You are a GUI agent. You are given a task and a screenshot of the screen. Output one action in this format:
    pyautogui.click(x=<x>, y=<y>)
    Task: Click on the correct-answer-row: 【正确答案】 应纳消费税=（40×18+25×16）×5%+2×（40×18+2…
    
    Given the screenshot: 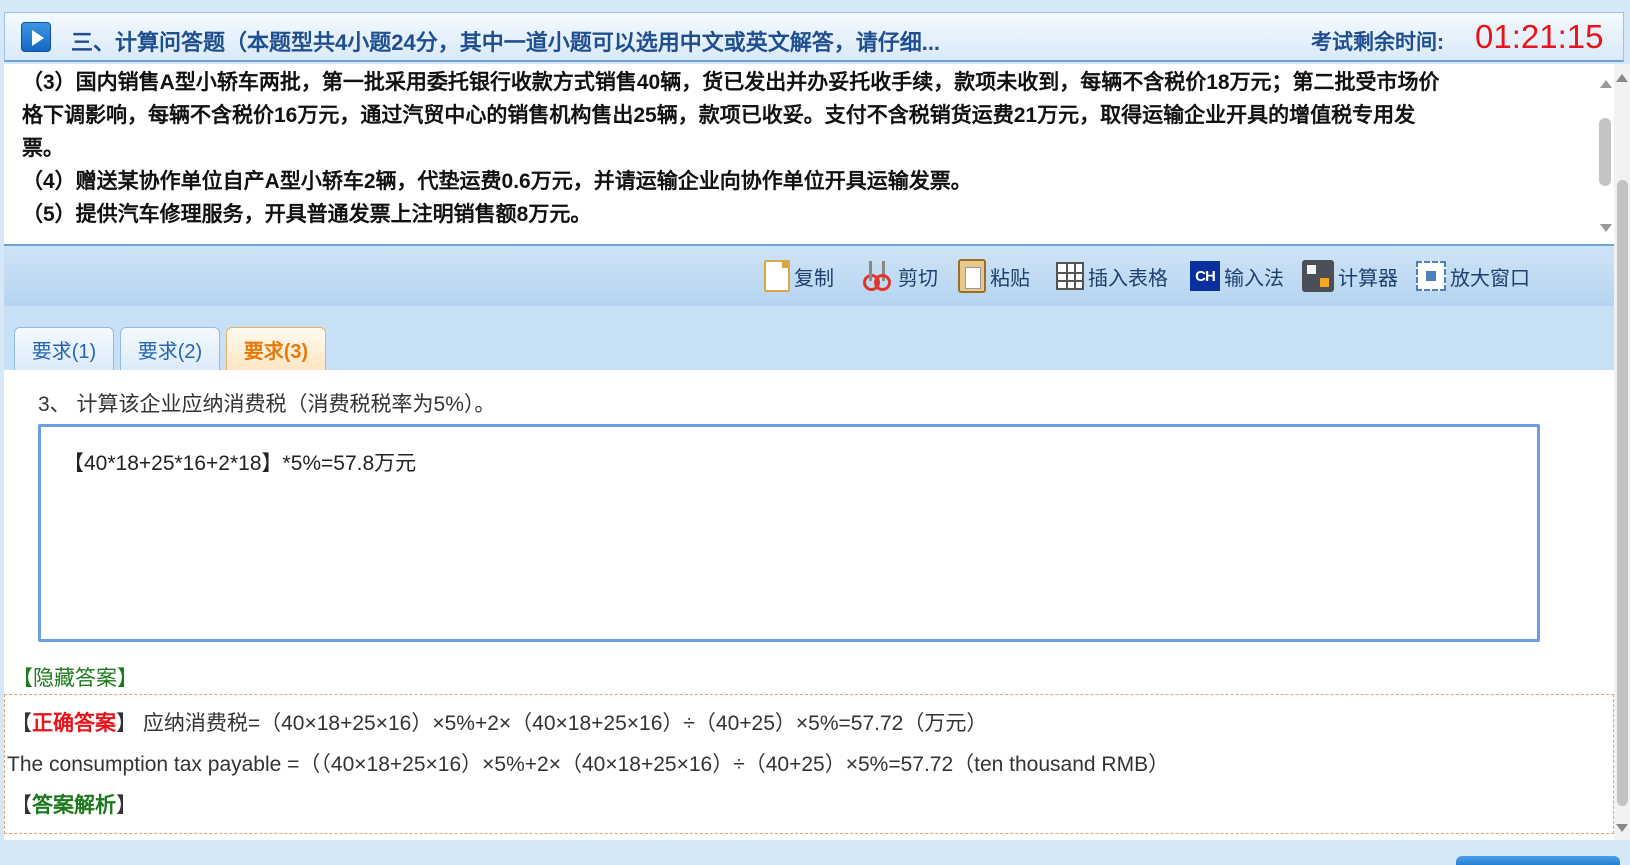 What is the action you would take?
    pyautogui.click(x=499, y=723)
    